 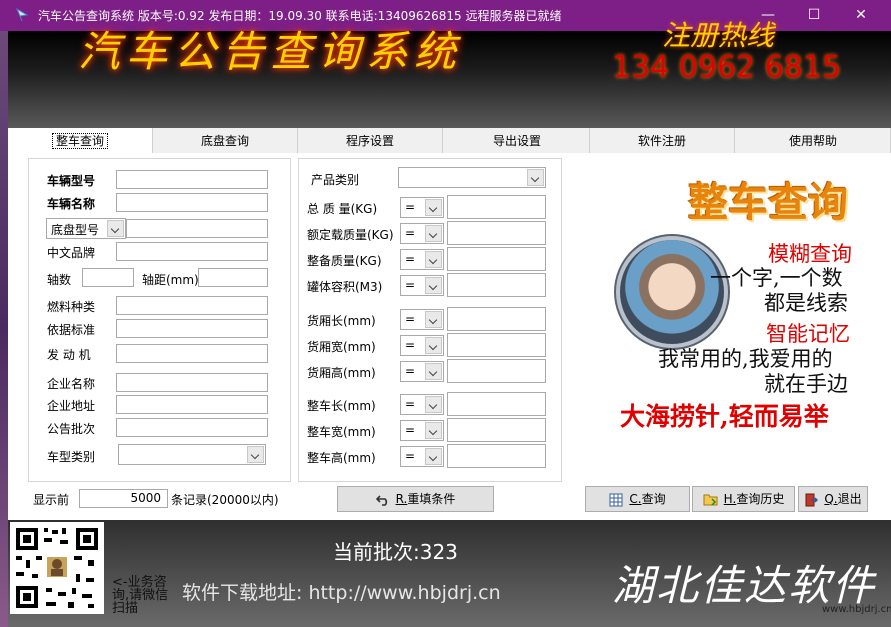 I want to click on fuel-type-input, so click(x=192, y=305).